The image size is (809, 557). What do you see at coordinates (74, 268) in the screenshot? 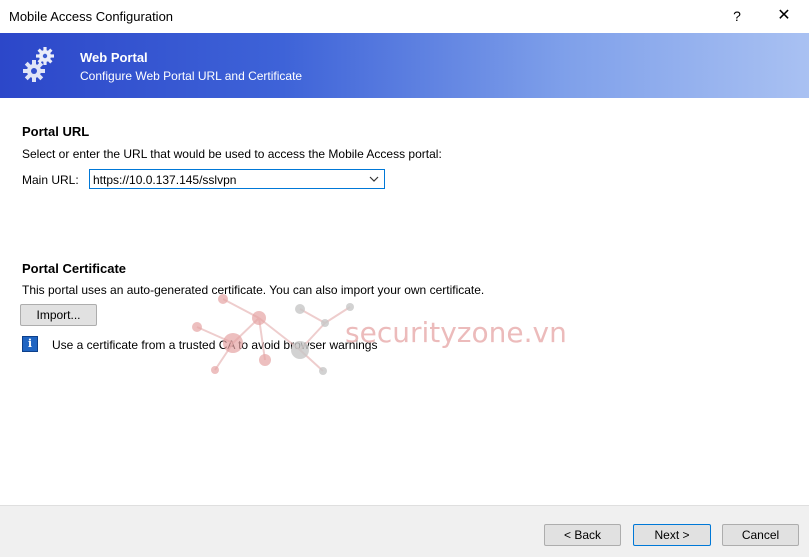
I see `portal-certificate-heading: Portal Certificate` at bounding box center [74, 268].